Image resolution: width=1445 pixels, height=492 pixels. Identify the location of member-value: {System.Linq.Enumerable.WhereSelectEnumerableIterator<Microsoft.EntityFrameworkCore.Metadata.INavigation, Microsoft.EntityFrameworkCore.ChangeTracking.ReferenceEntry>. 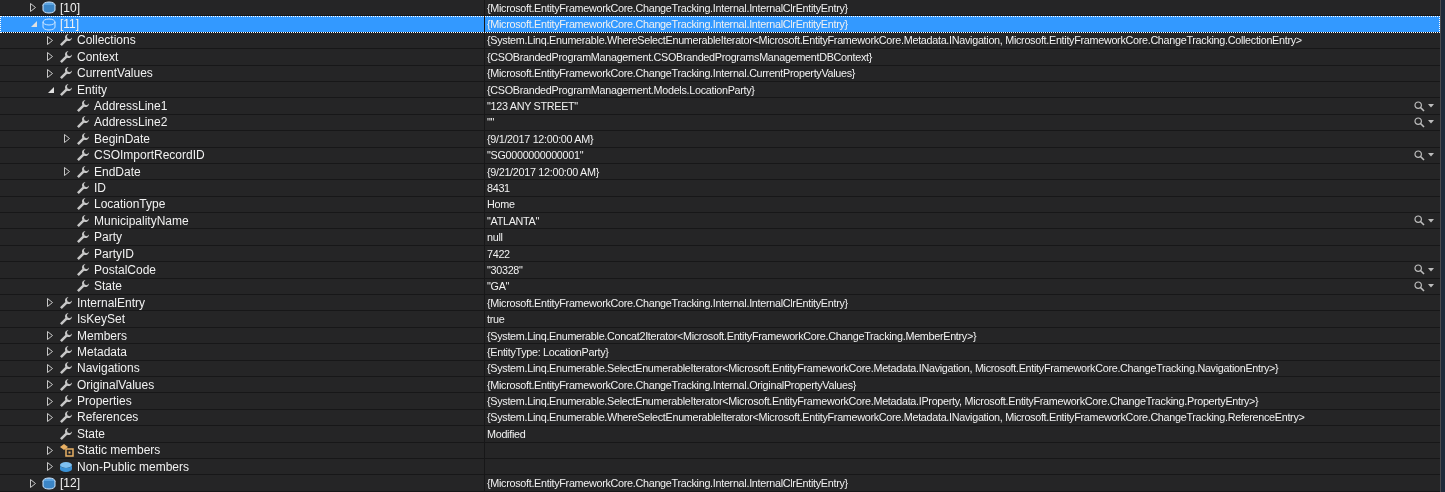
(896, 417).